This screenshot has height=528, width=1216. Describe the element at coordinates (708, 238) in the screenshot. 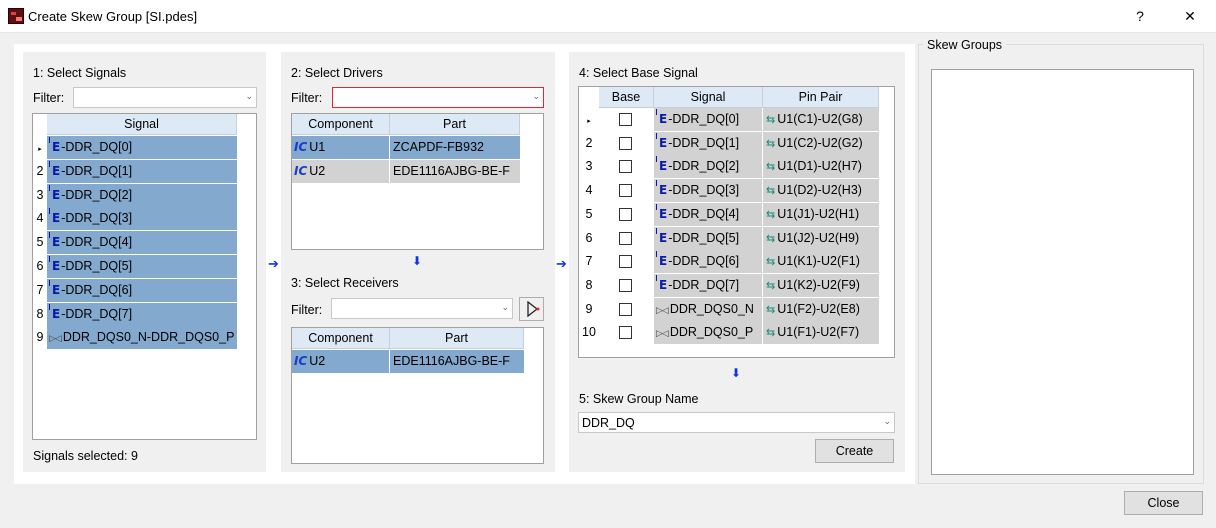

I see `base-signal-cell: E-DDR_DQ[5]` at that location.